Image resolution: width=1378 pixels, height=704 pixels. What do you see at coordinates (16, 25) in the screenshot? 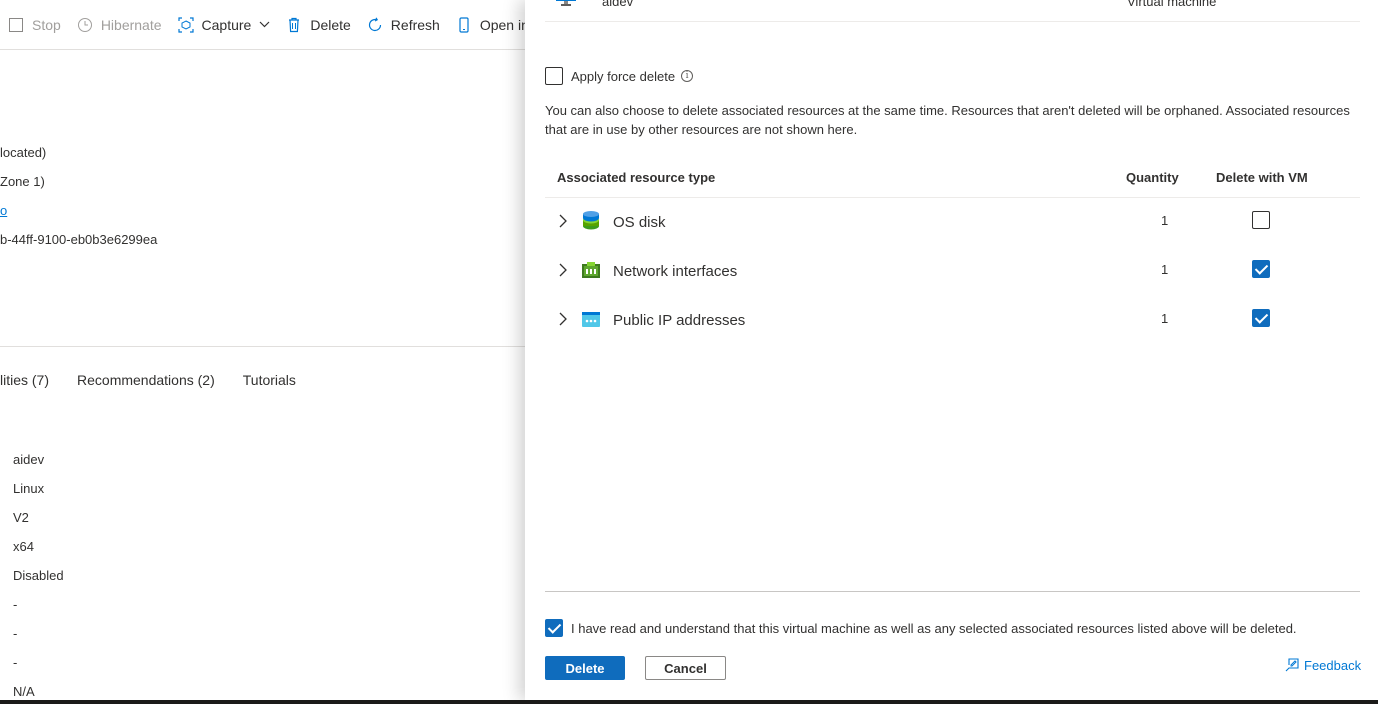
I see `stop-icon` at bounding box center [16, 25].